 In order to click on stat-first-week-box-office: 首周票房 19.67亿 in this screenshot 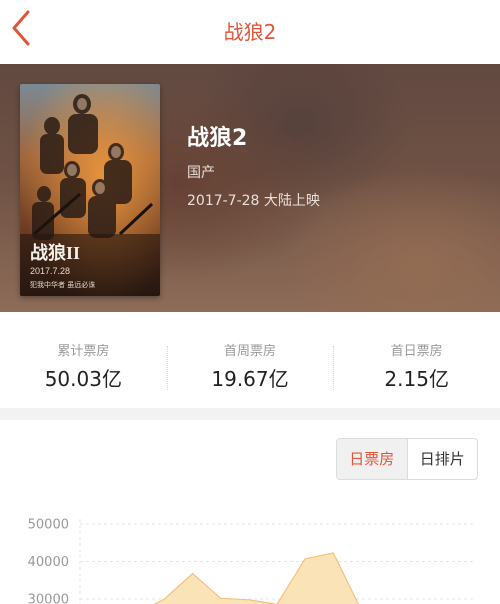, I will do `click(250, 360)`.